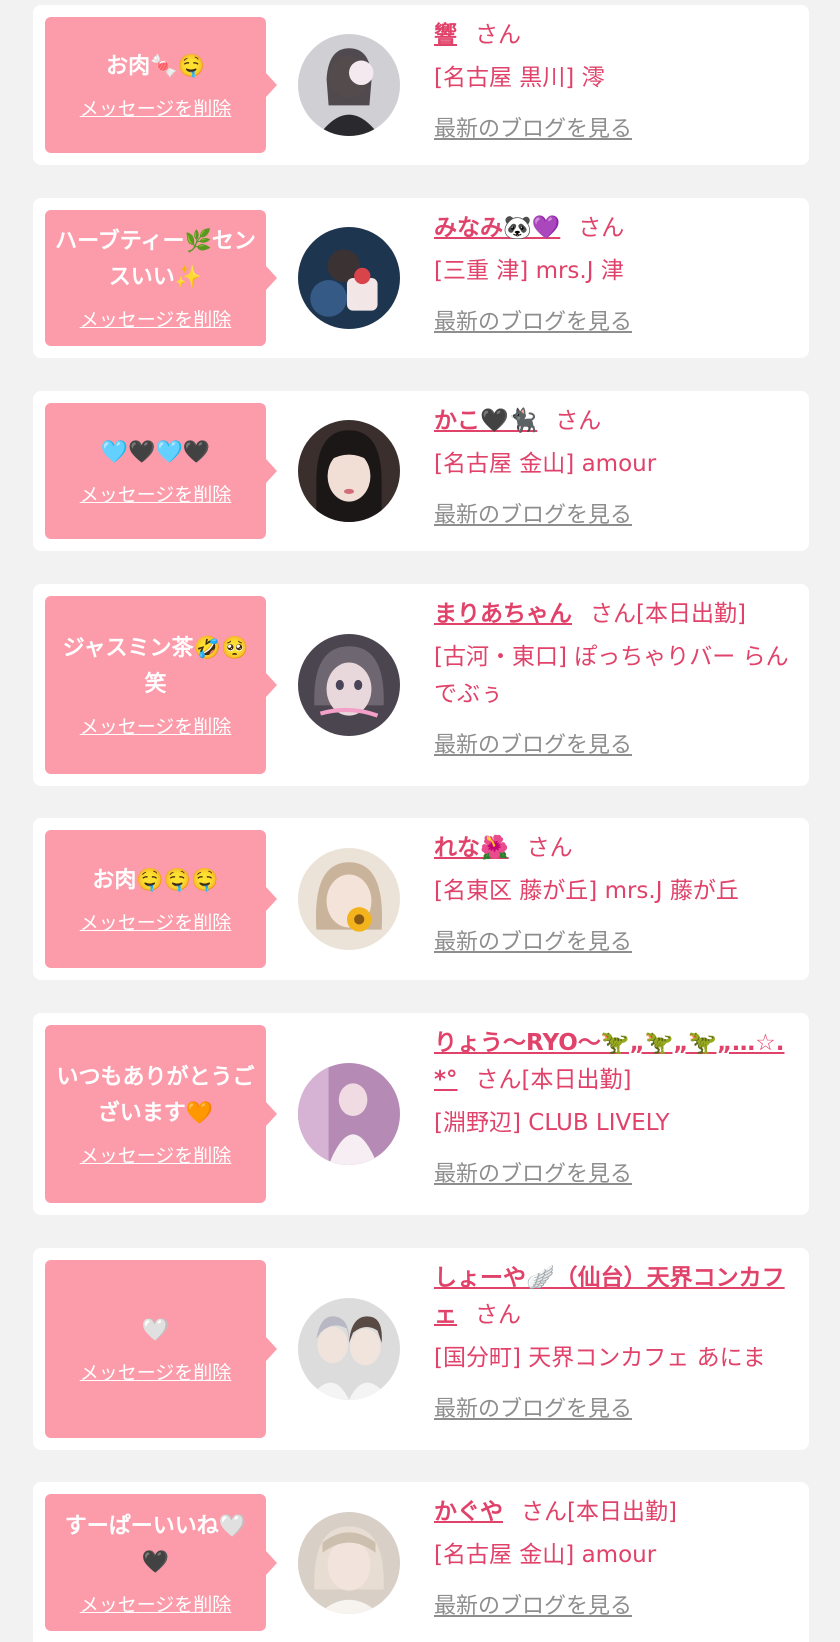  Describe the element at coordinates (615, 82) in the screenshot. I see `sender-info: 響さん [名古屋 黒川] 澪 最新のブログを見る` at that location.